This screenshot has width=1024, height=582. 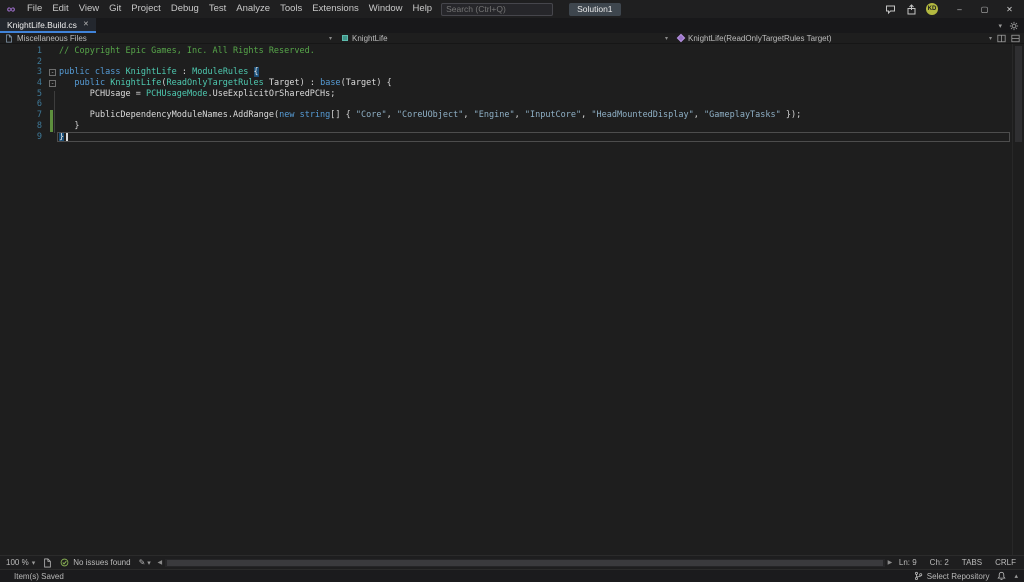 I want to click on split-horizontal-icon, so click(x=1015, y=38).